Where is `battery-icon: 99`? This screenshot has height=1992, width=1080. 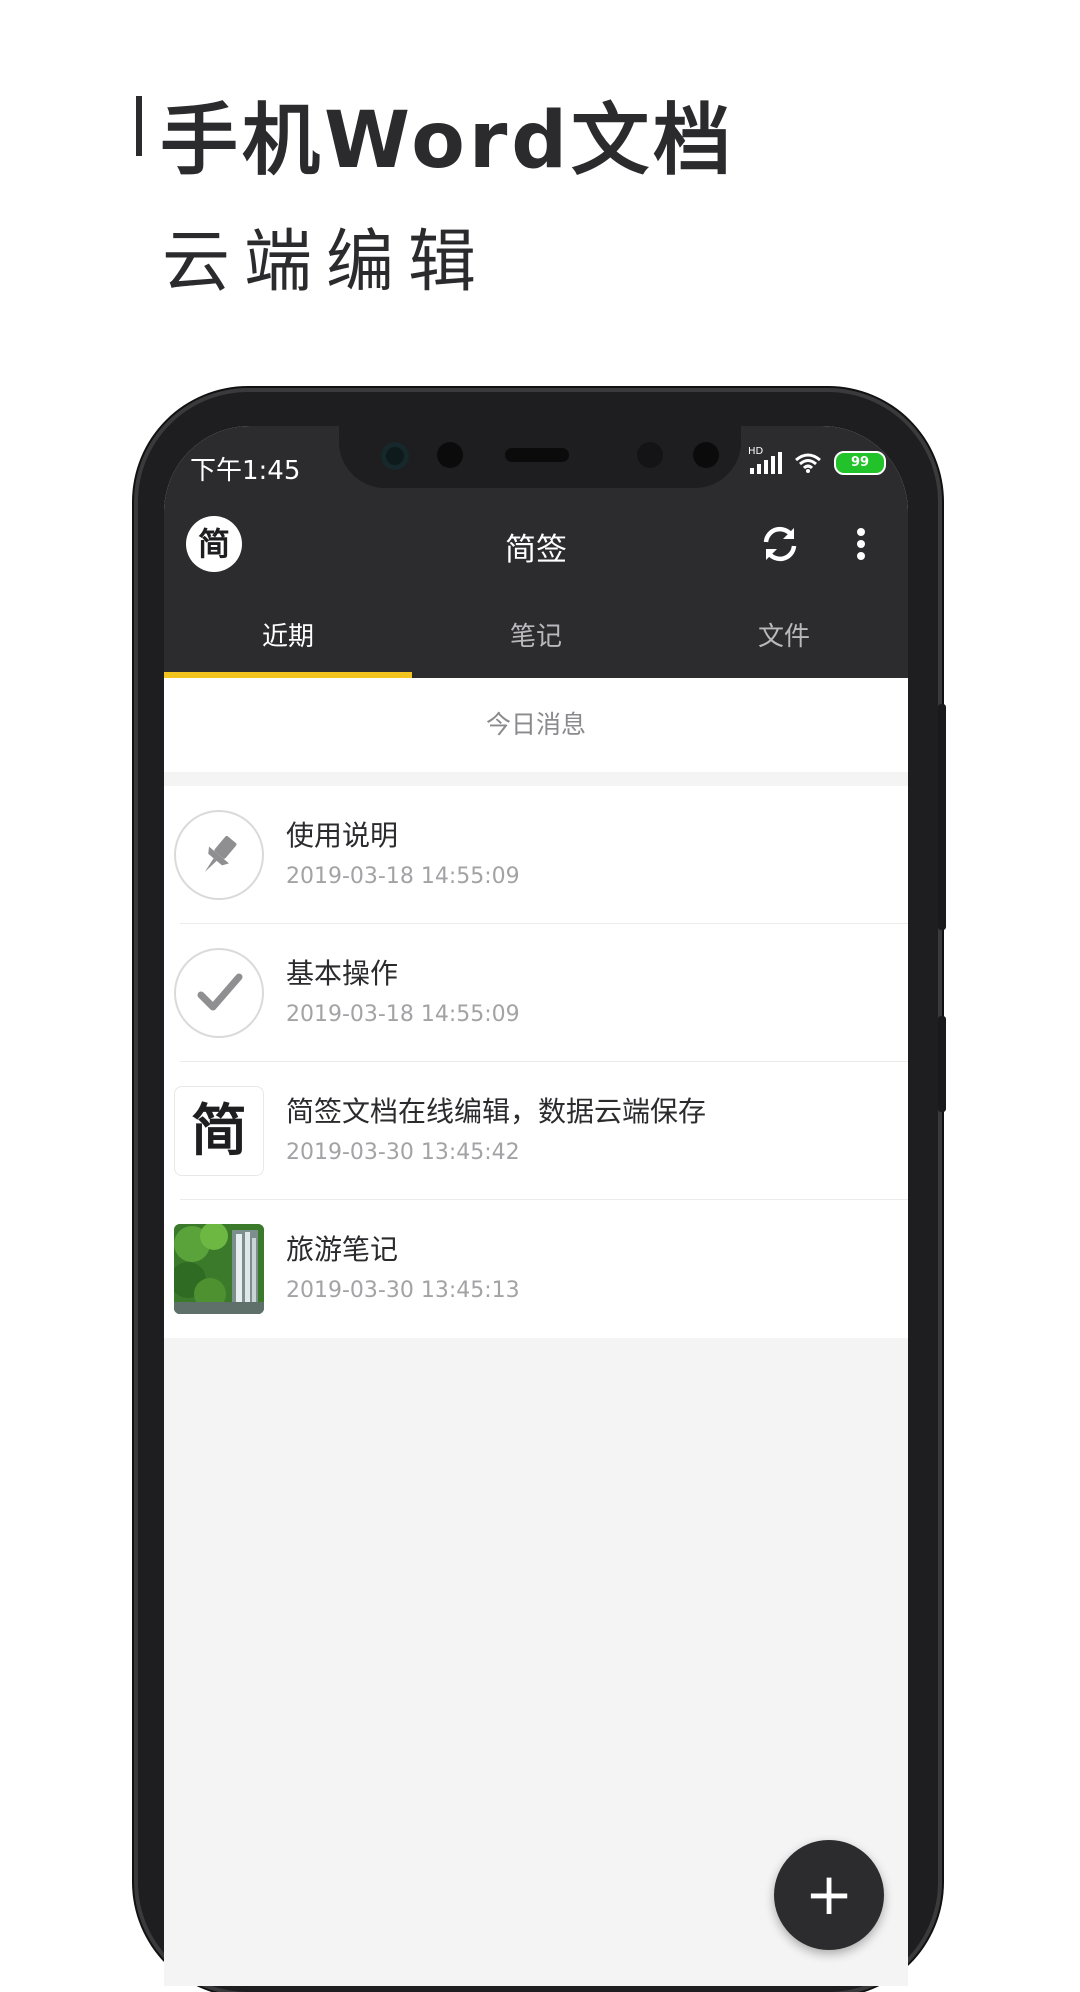 battery-icon: 99 is located at coordinates (860, 463).